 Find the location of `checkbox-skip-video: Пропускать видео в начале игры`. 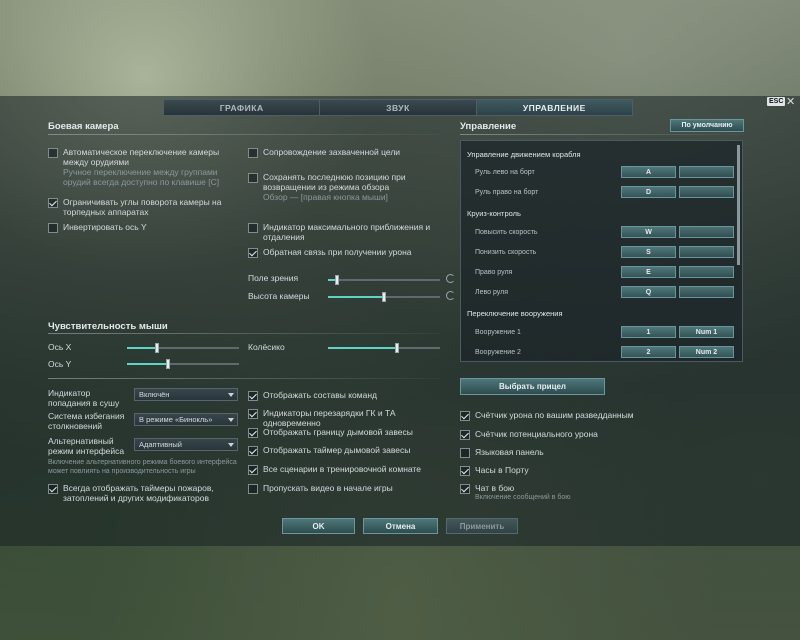

checkbox-skip-video: Пропускать видео в начале игры is located at coordinates (348, 488).